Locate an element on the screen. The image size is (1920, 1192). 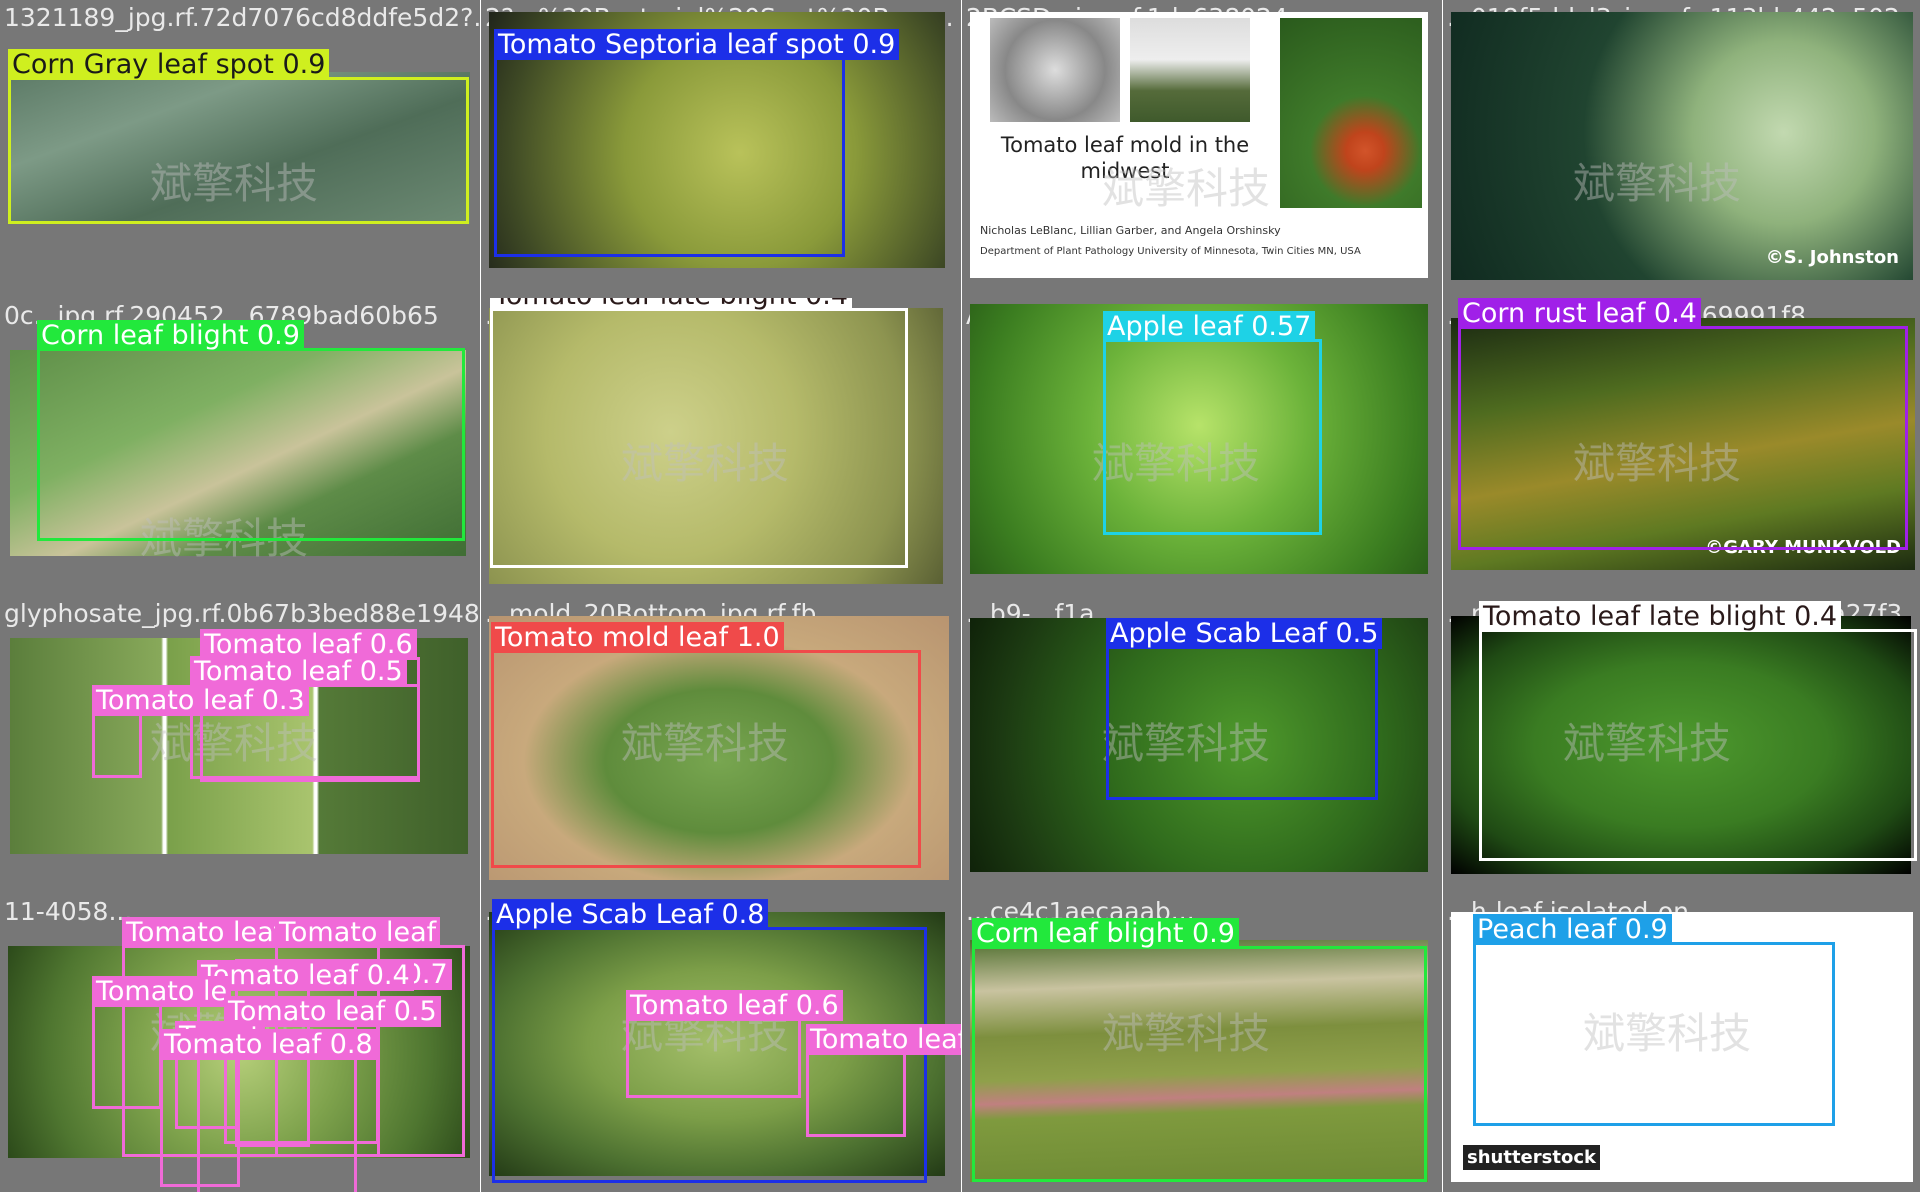
detection-label: Tomato mold leaf 1.0 is located at coordinates (637, 637).